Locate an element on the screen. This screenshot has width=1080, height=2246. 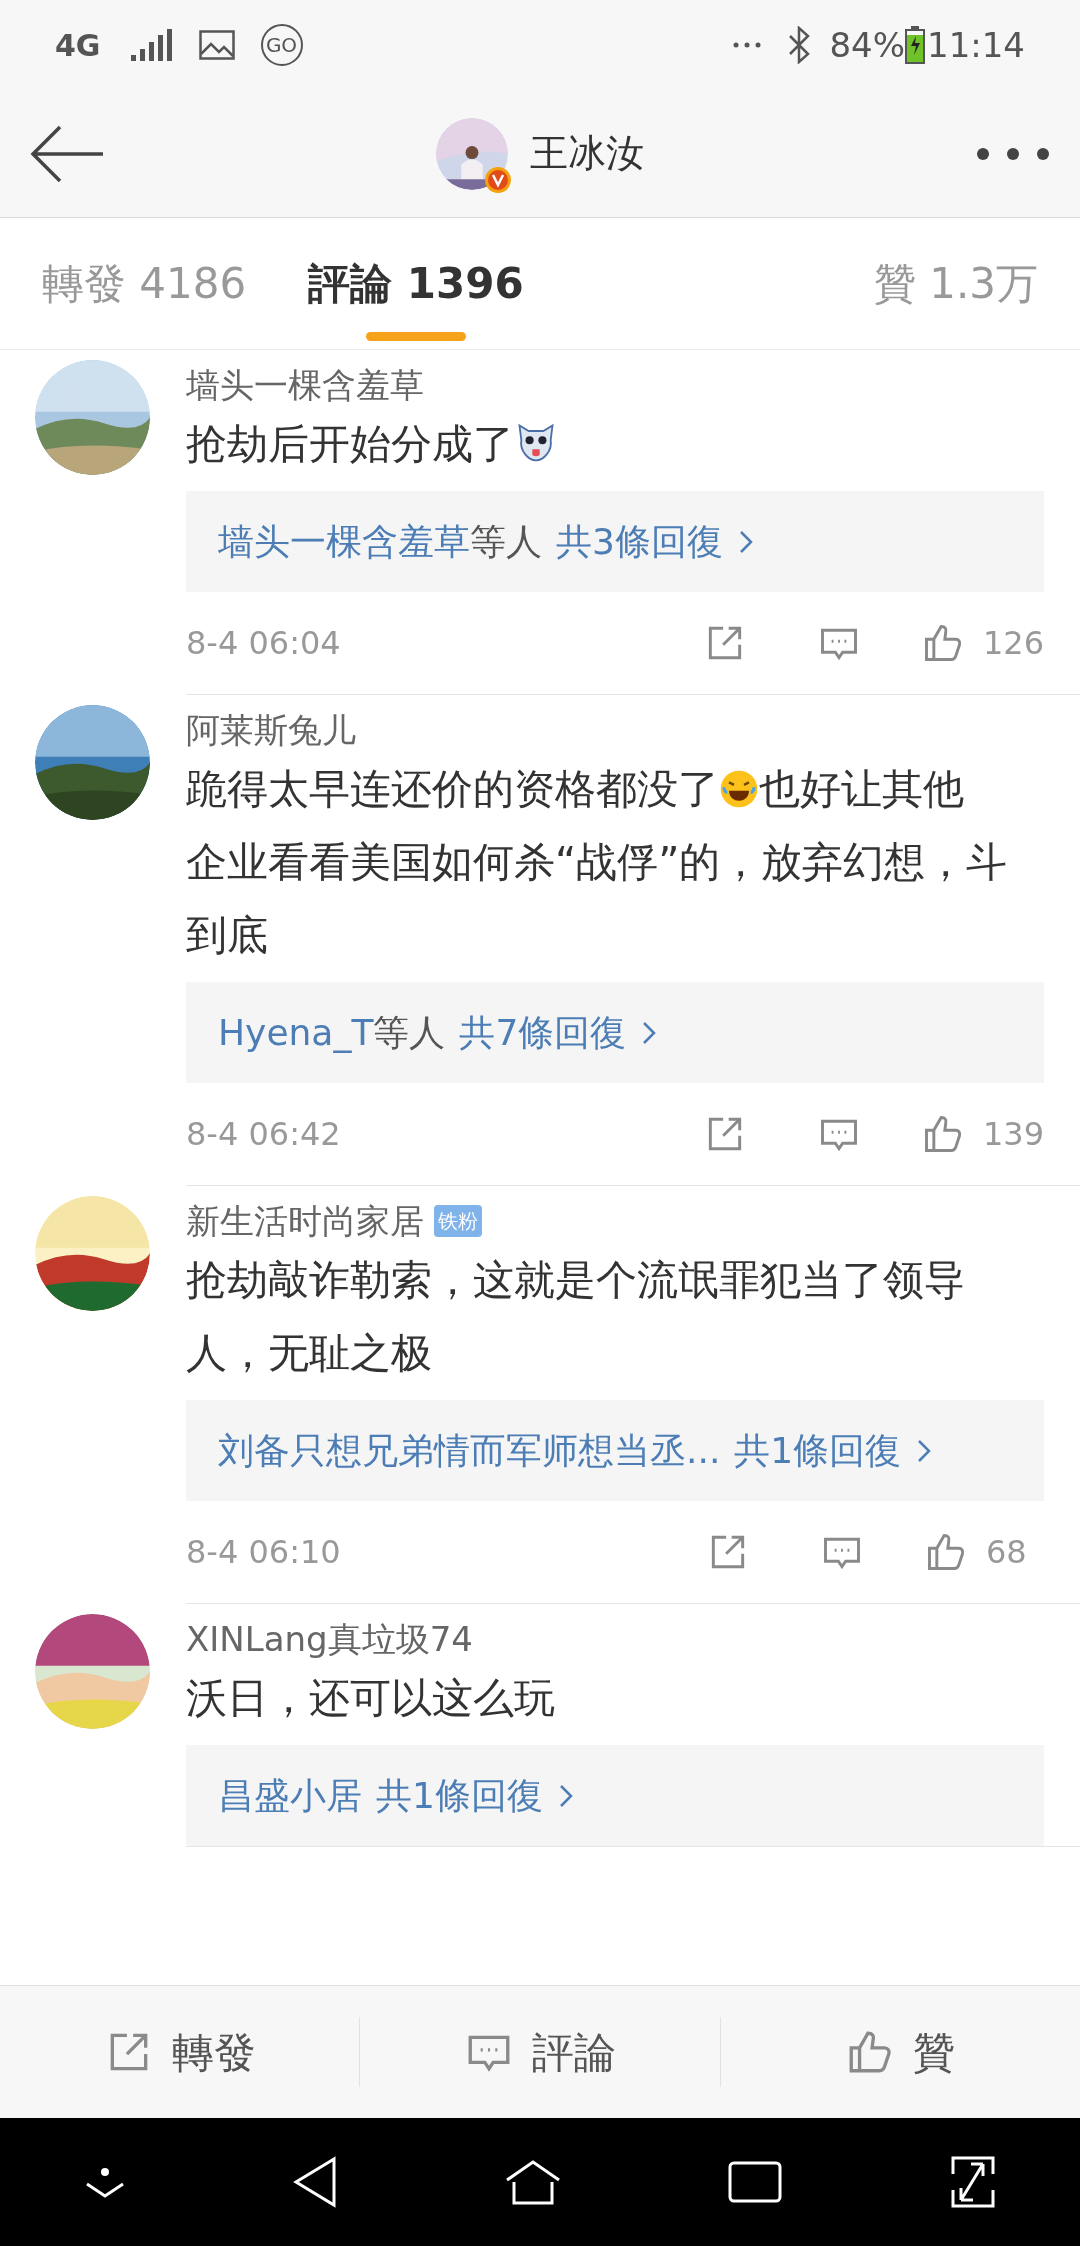
back-arrow-icon is located at coordinates (67, 153).